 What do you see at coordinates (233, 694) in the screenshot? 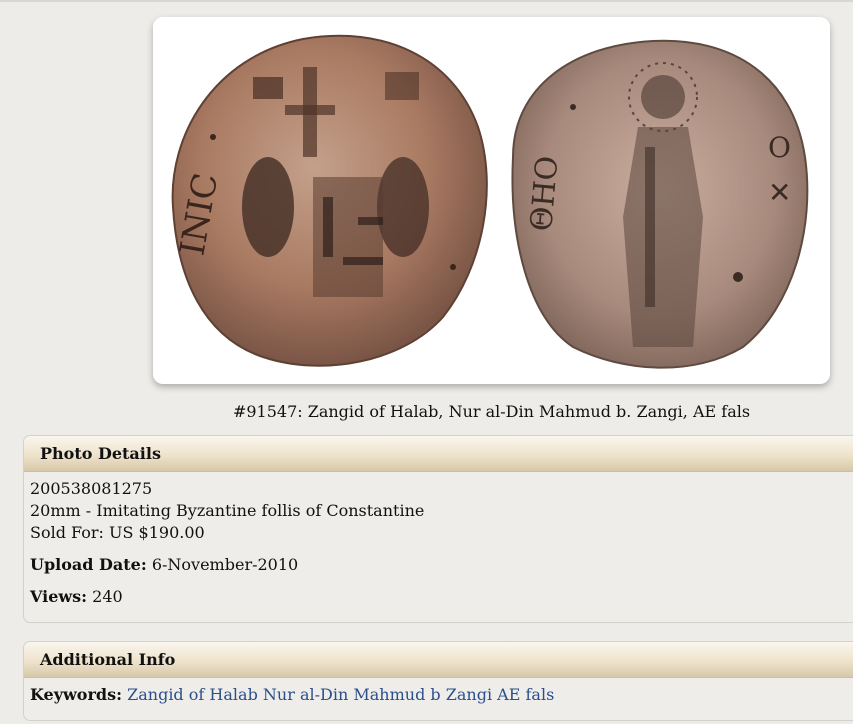
I see `keyword-link: Halab` at bounding box center [233, 694].